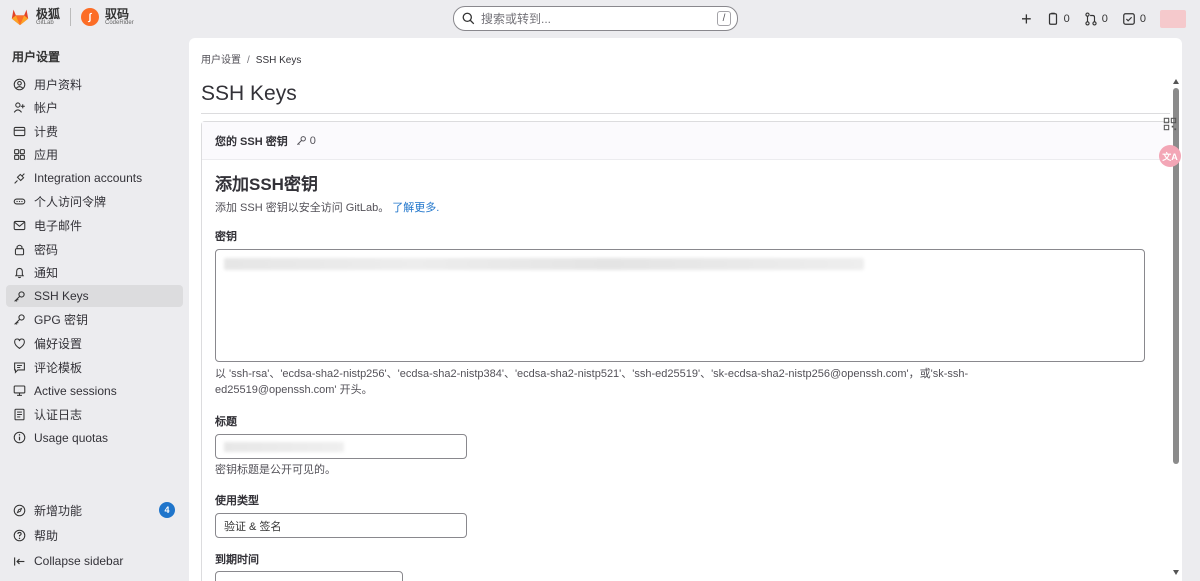 The width and height of the screenshot is (1200, 581). What do you see at coordinates (94, 131) in the screenshot?
I see `sidebar-item-billing: 计费` at bounding box center [94, 131].